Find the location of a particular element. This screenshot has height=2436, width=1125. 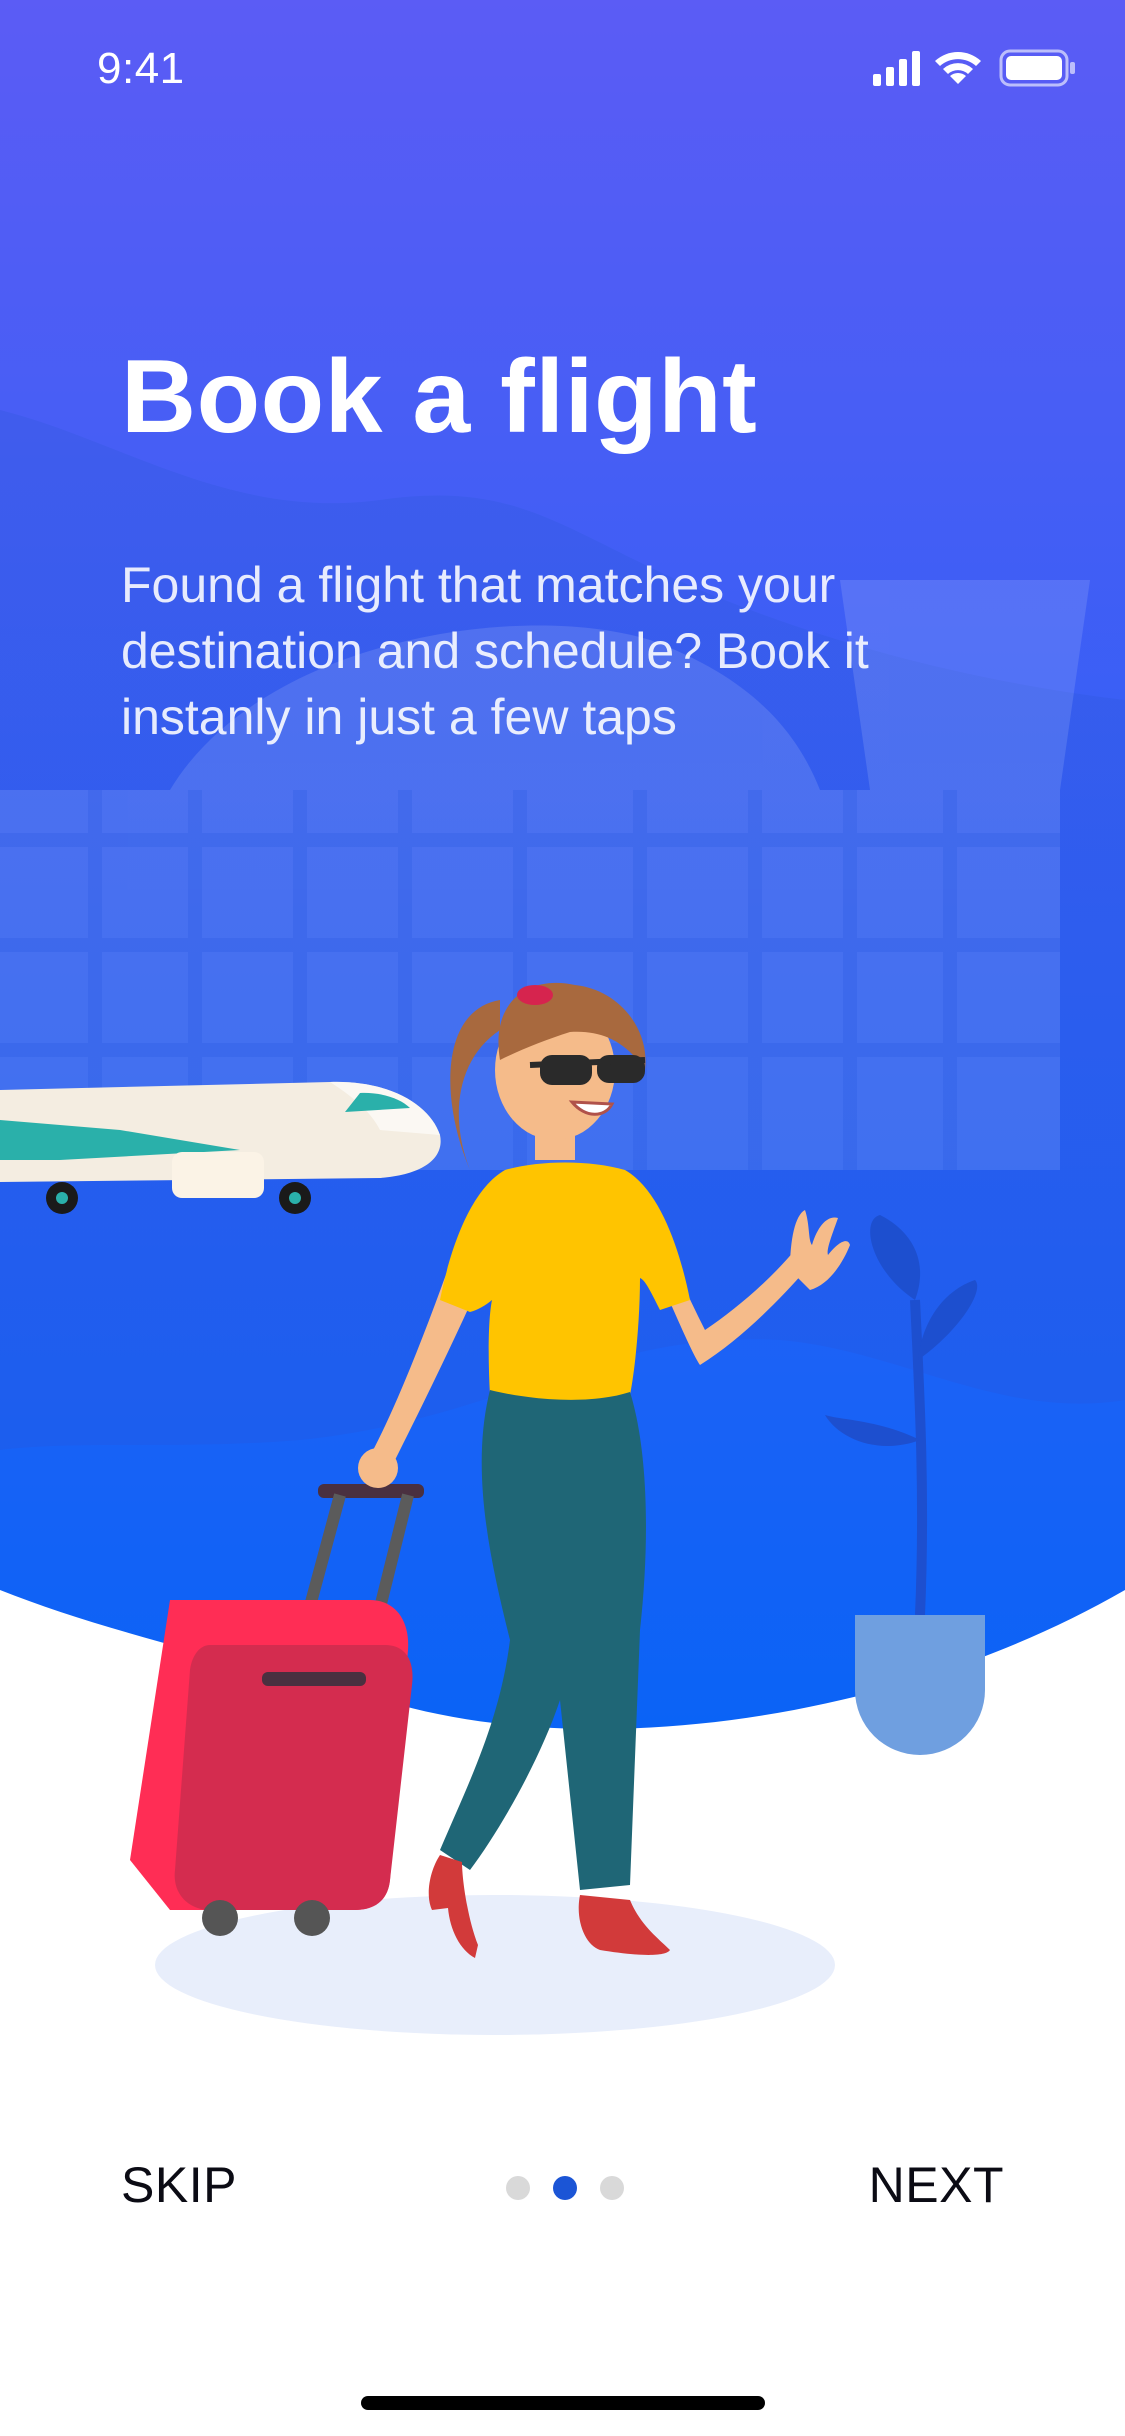

page-title: Book a flight is located at coordinates (439, 397).